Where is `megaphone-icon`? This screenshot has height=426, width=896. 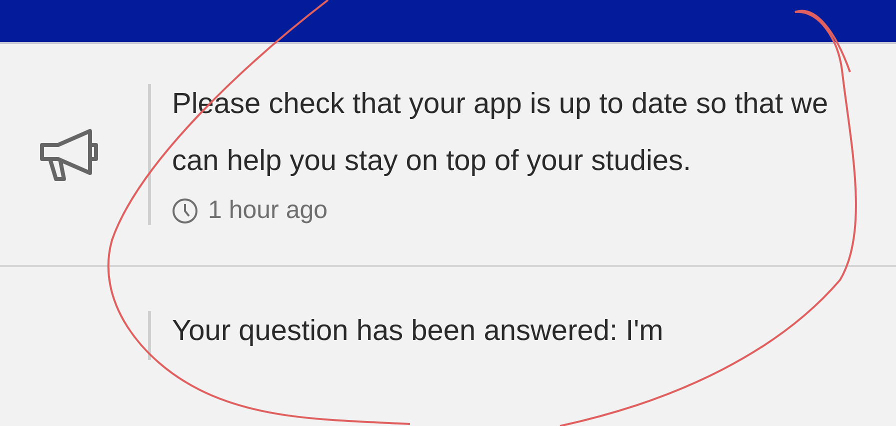 megaphone-icon is located at coordinates (69, 154).